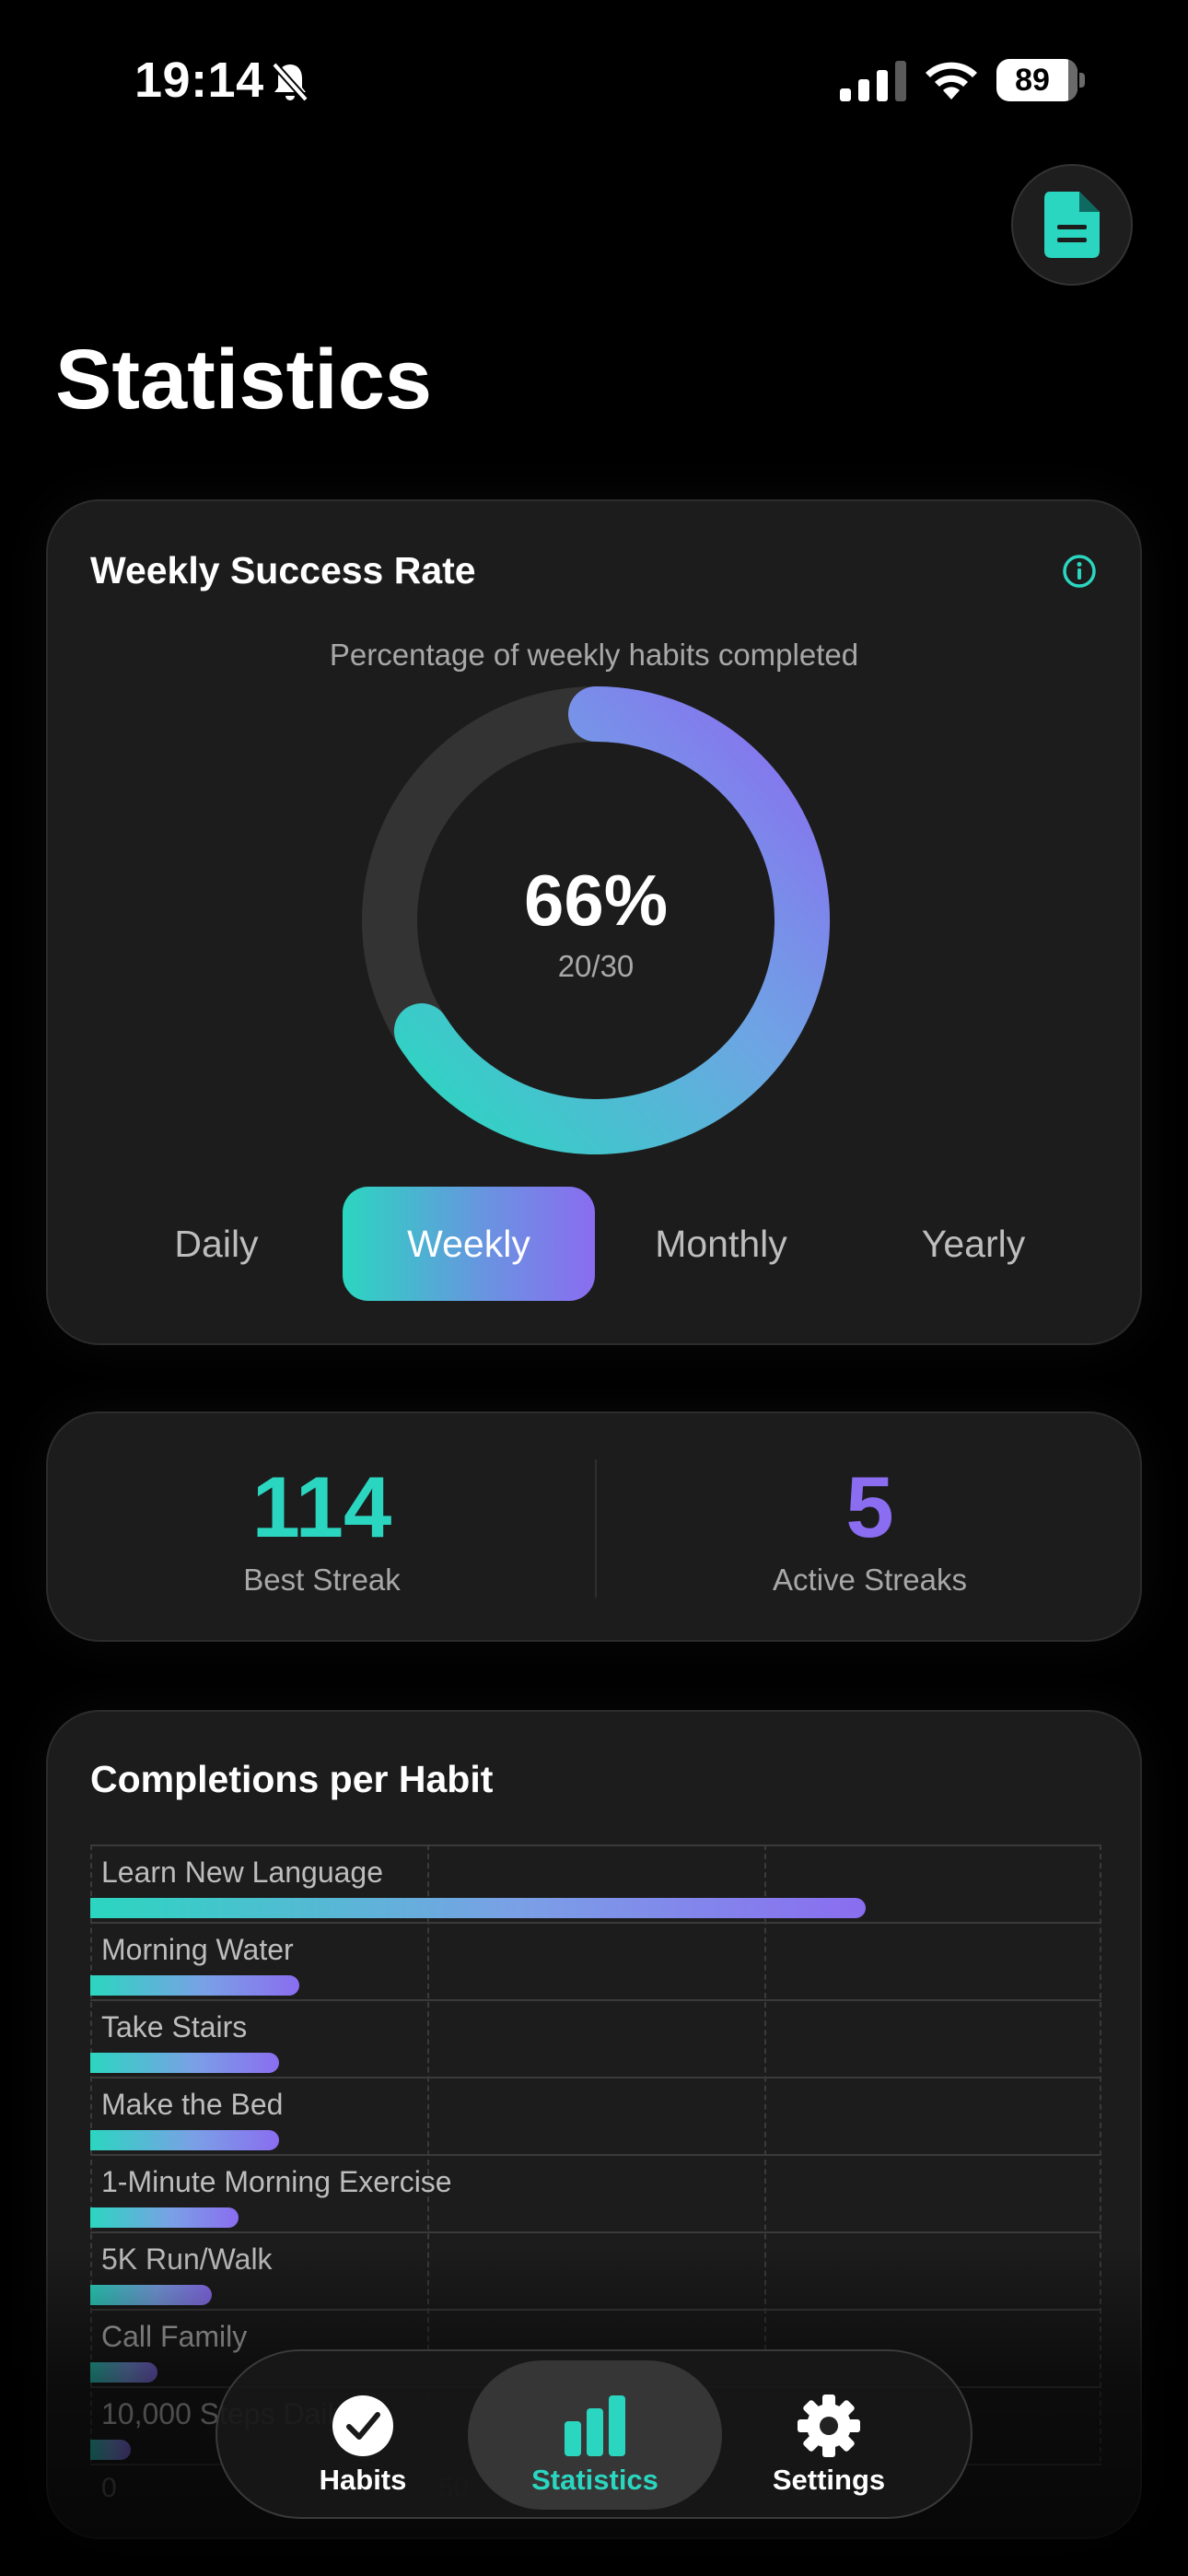 Image resolution: width=1188 pixels, height=2576 pixels. Describe the element at coordinates (873, 81) in the screenshot. I see `cellular-signal-icon` at that location.